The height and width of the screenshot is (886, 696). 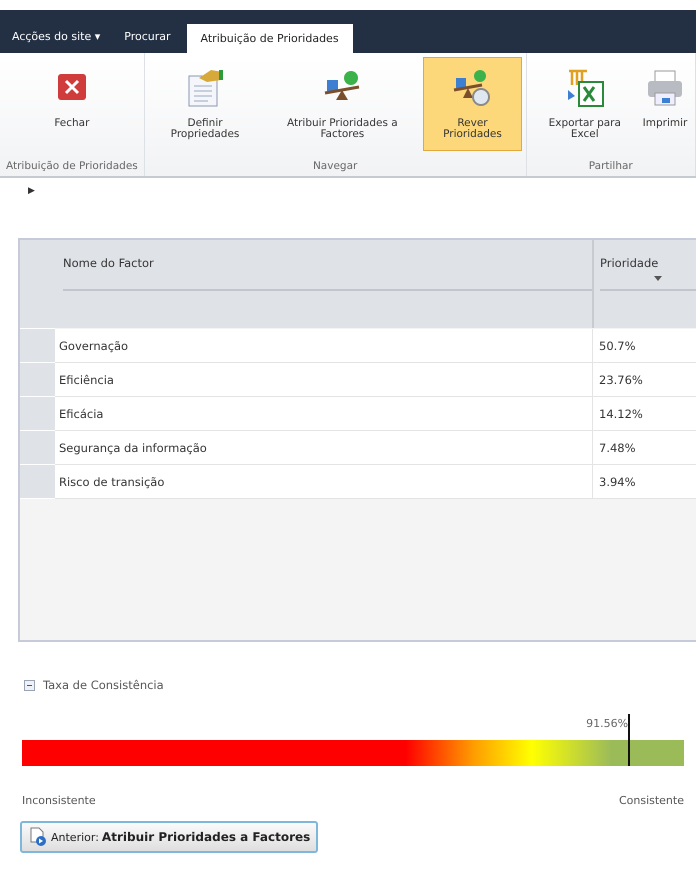 What do you see at coordinates (29, 685) in the screenshot?
I see `collapse-icon` at bounding box center [29, 685].